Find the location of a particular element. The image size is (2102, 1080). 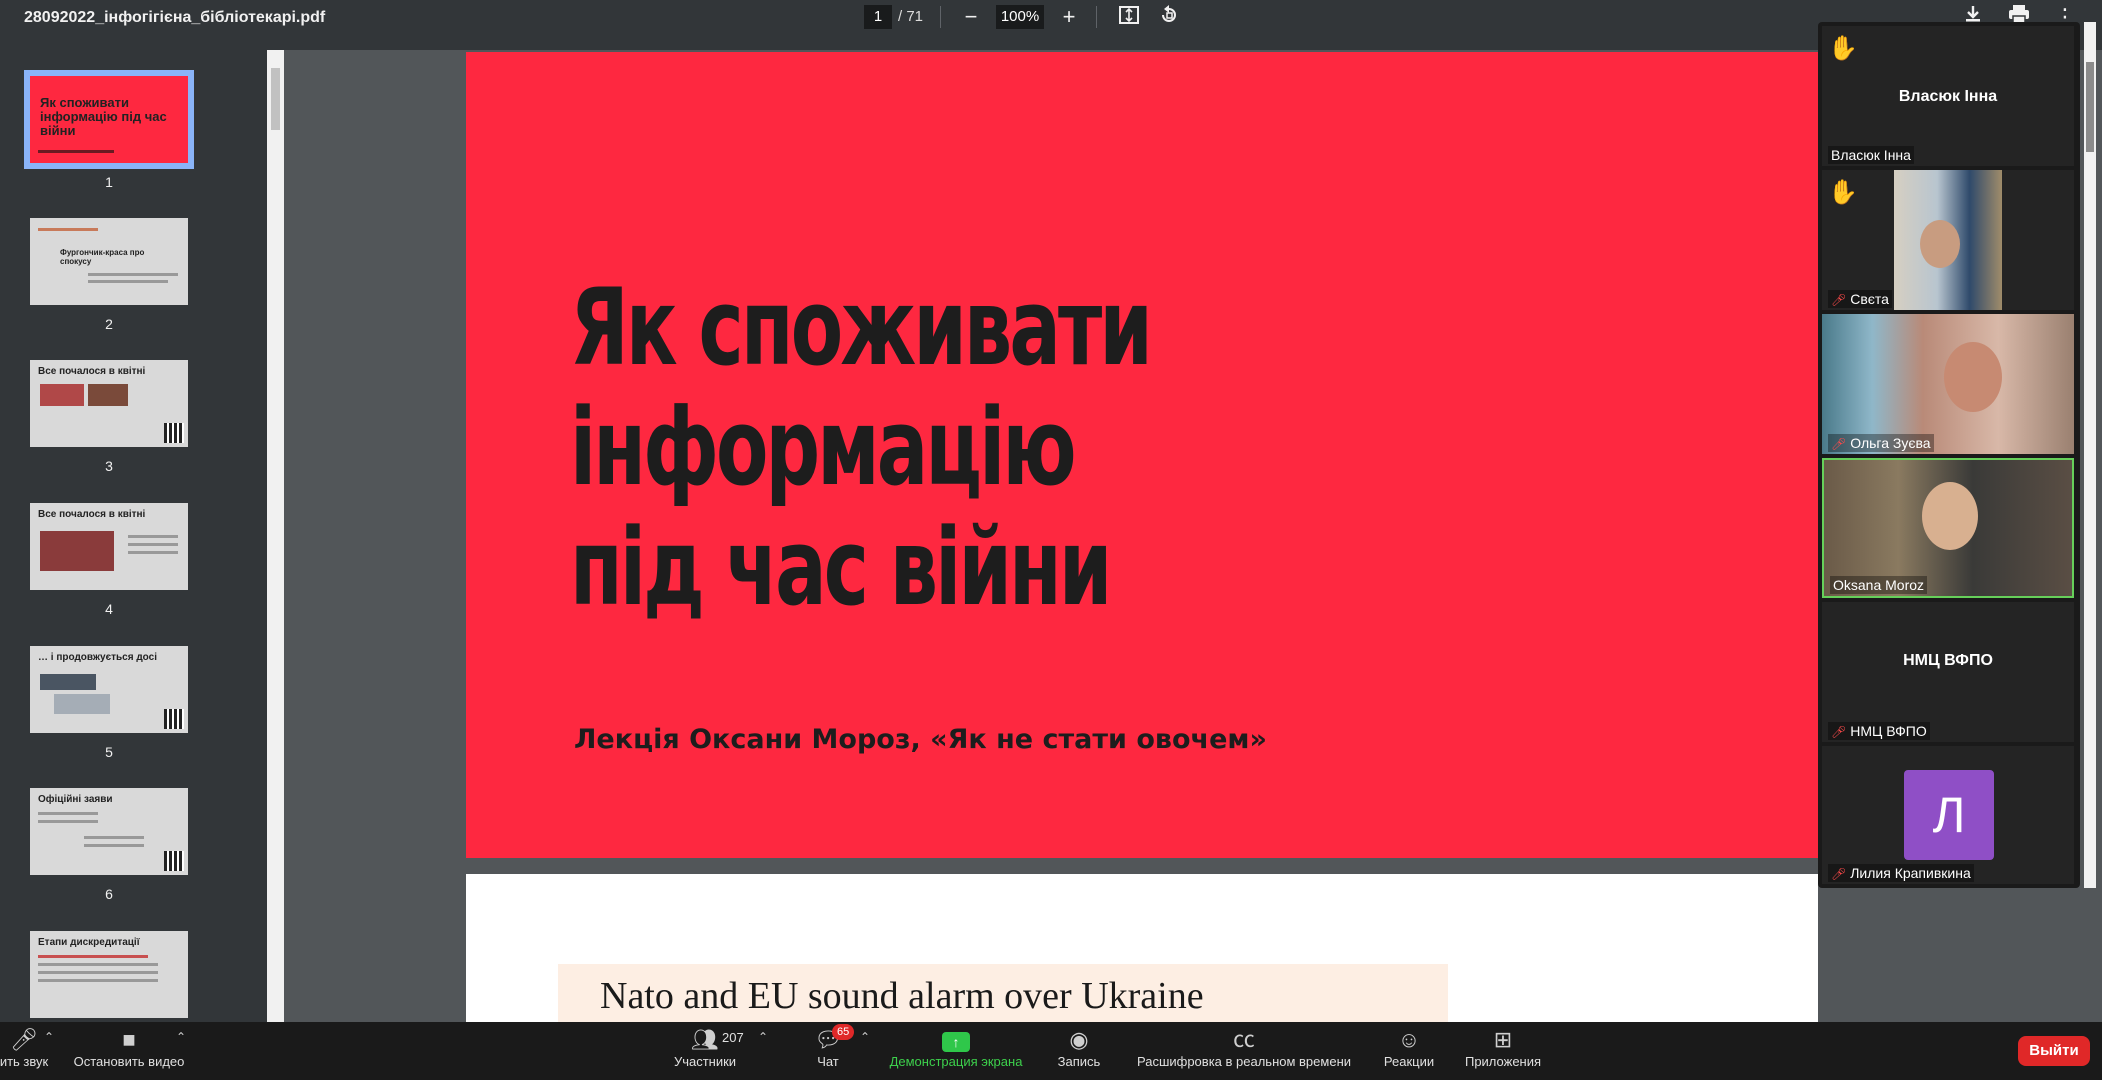

participant-name: Ольга Зуєва is located at coordinates (1890, 443).